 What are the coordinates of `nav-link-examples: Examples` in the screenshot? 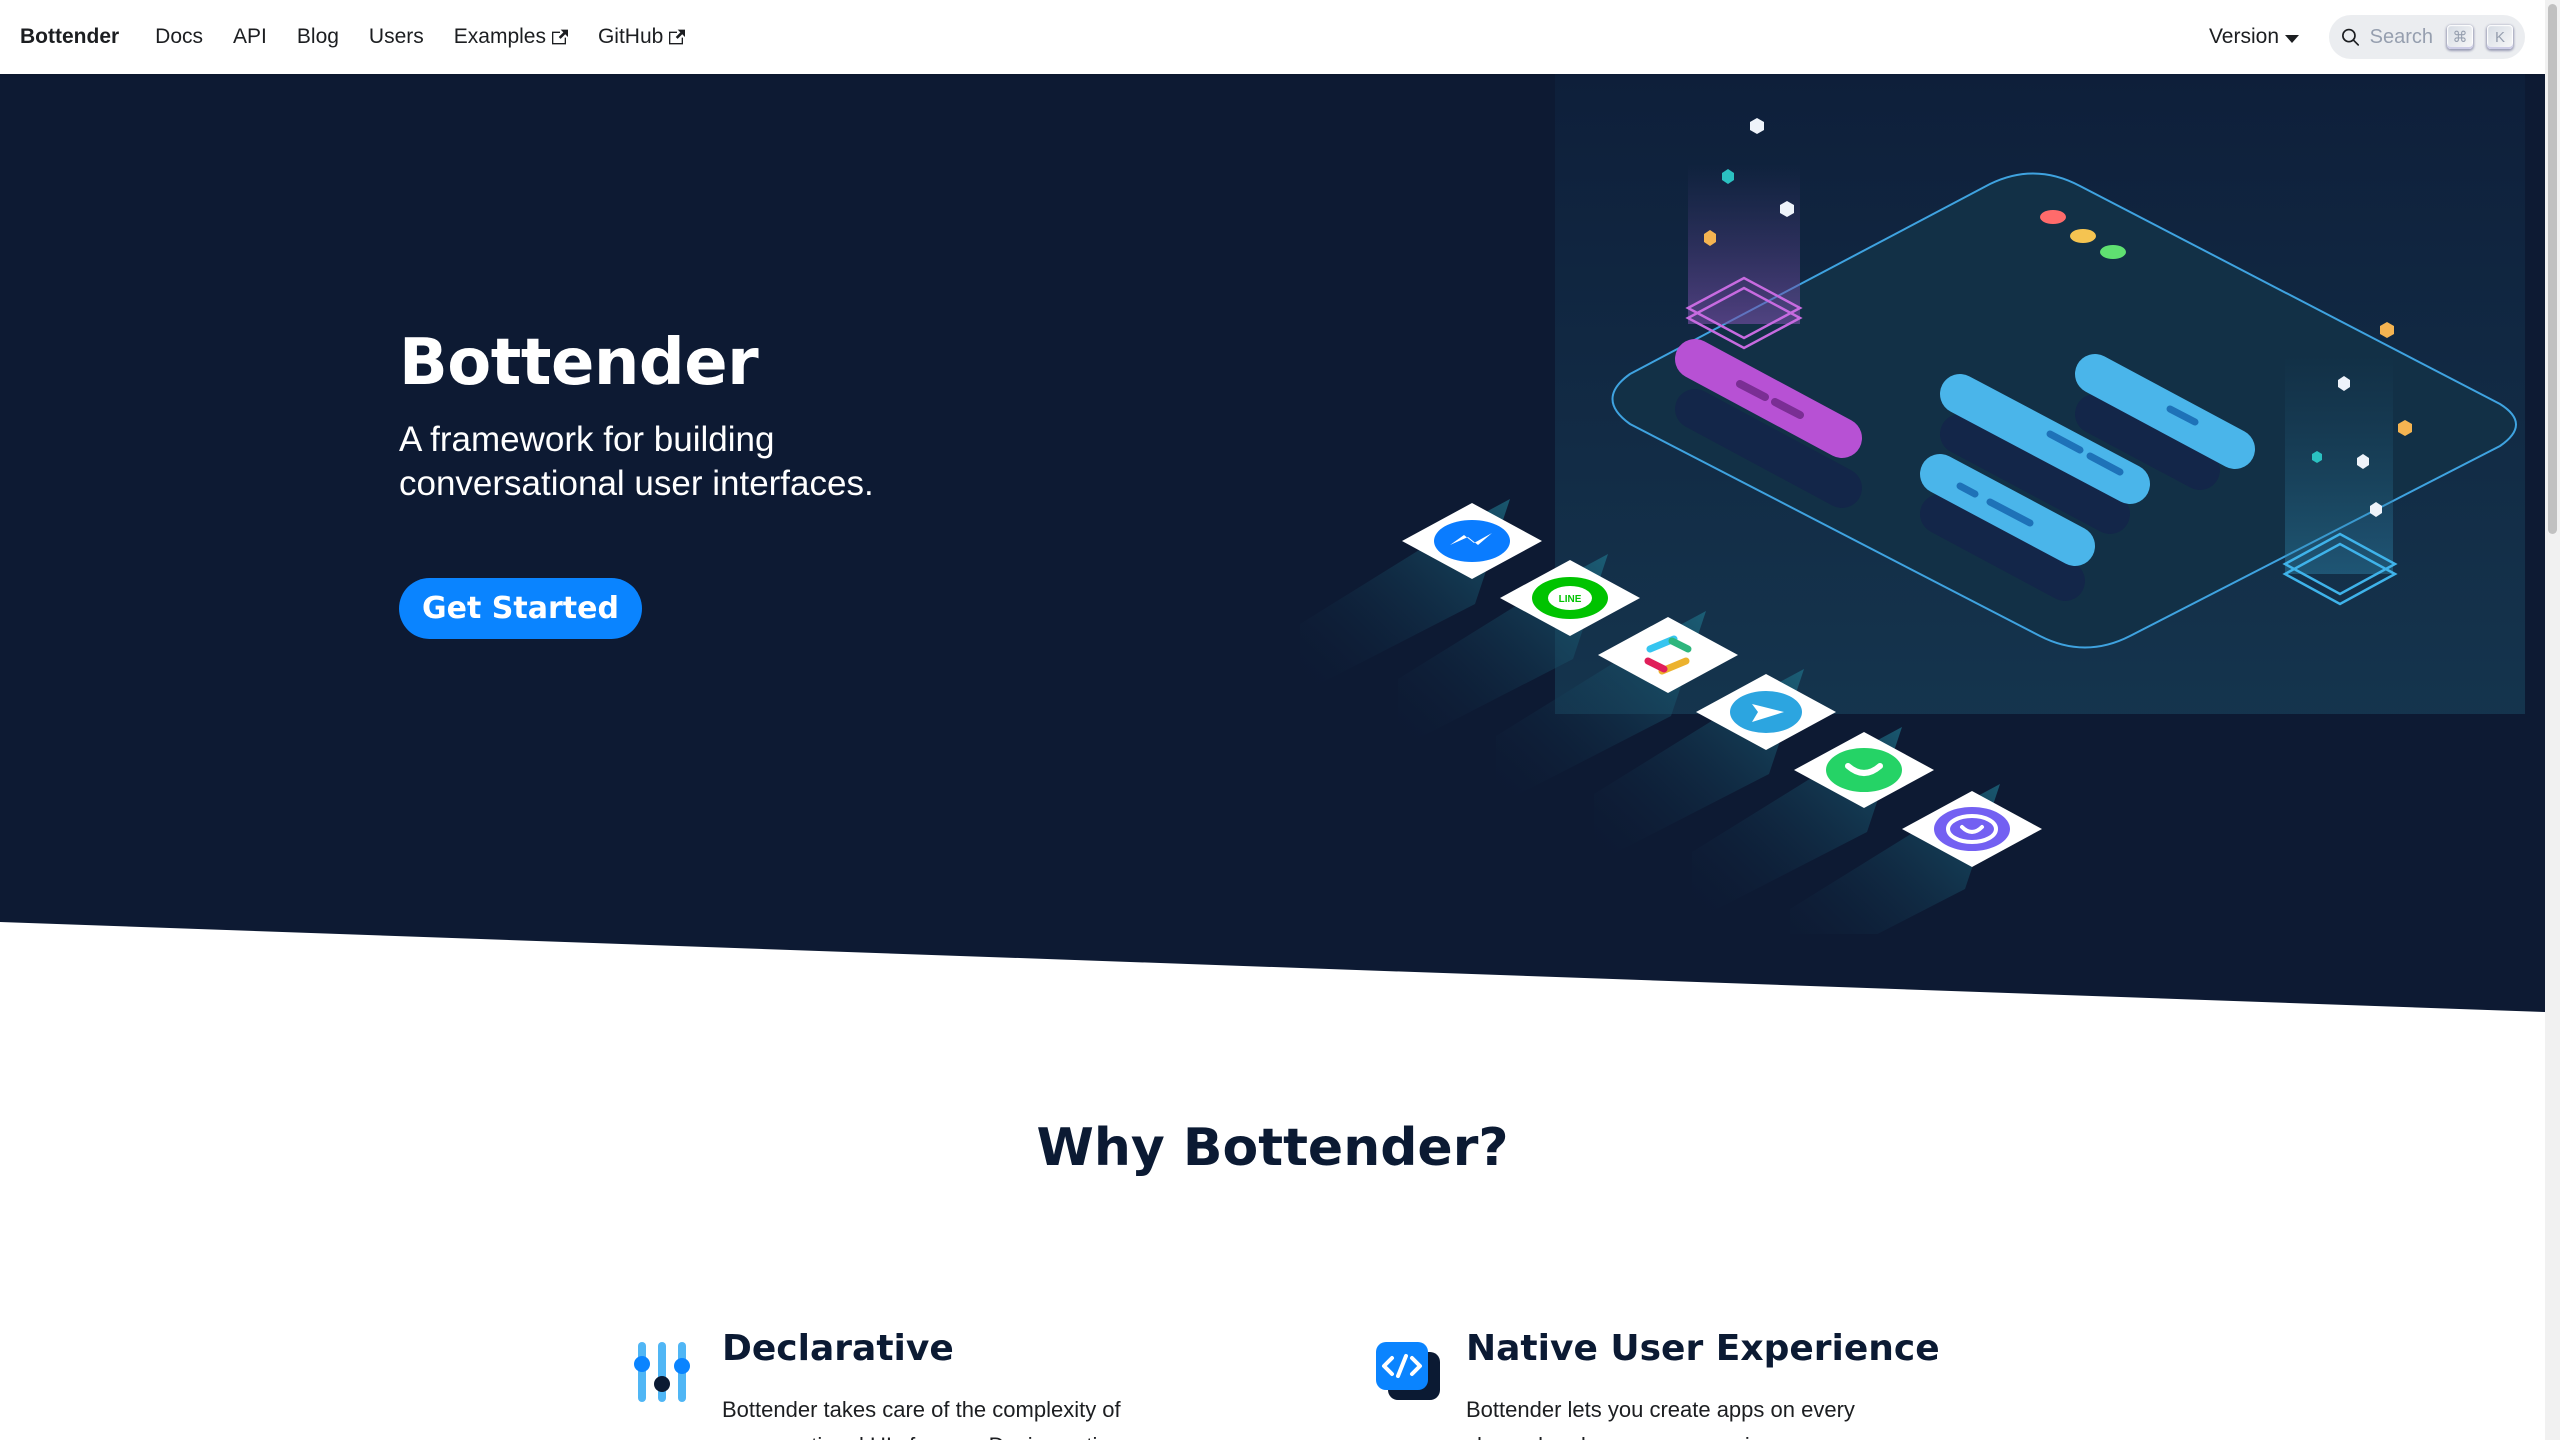 It's located at (511, 37).